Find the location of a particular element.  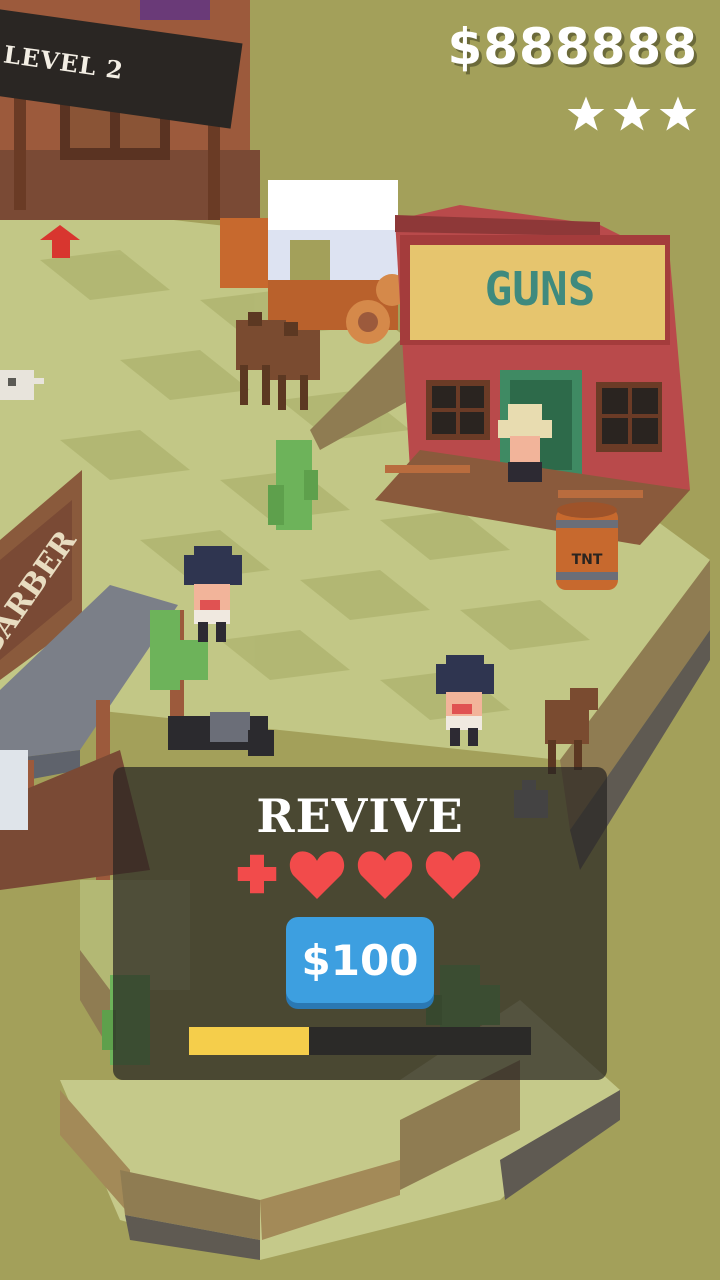

tnt-barrel is located at coordinates (587, 546).